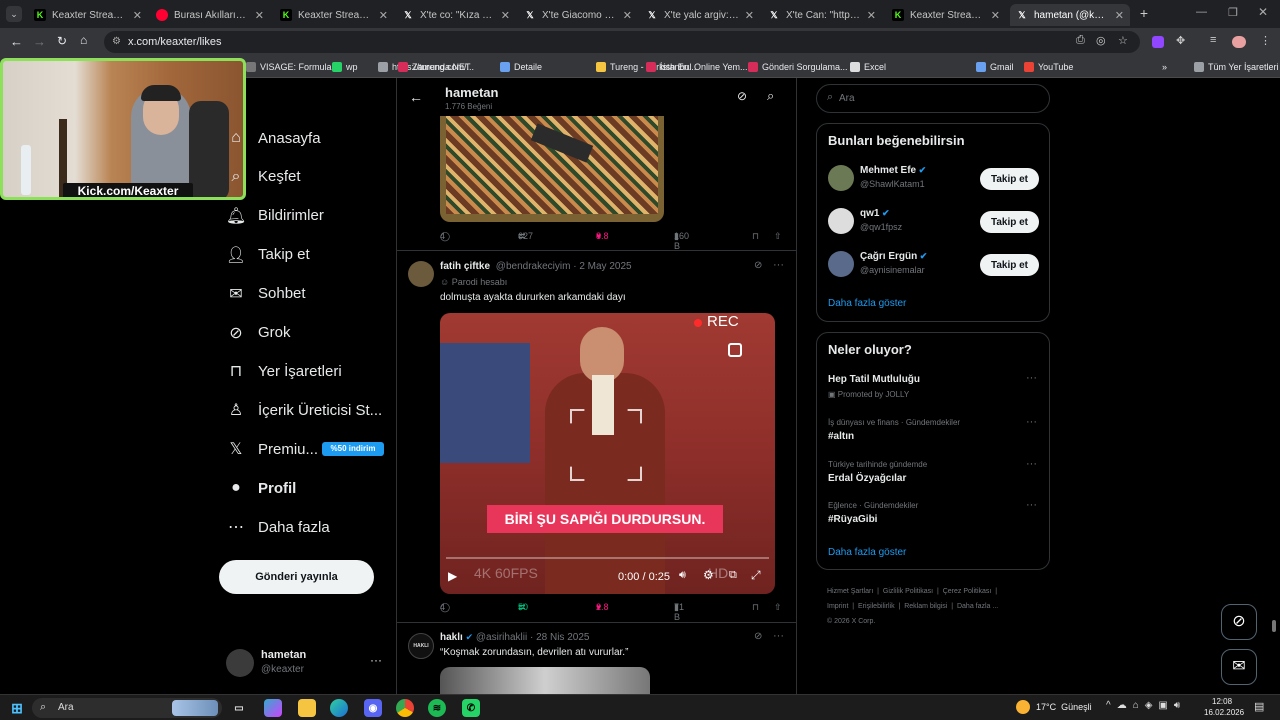 The height and width of the screenshot is (720, 1280). What do you see at coordinates (533, 266) in the screenshot?
I see `author-handle: @bendrakeciyim` at bounding box center [533, 266].